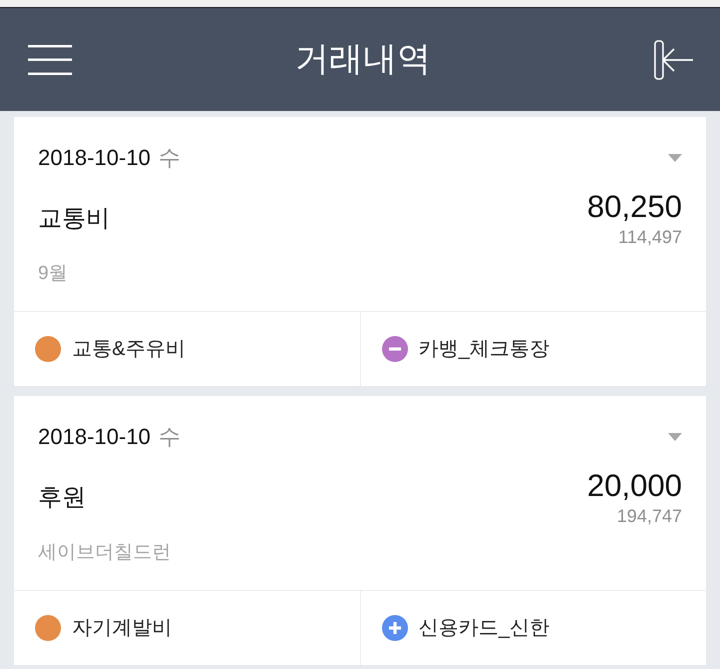 The width and height of the screenshot is (720, 669). Describe the element at coordinates (122, 628) in the screenshot. I see `category-label: 자기계발비` at that location.